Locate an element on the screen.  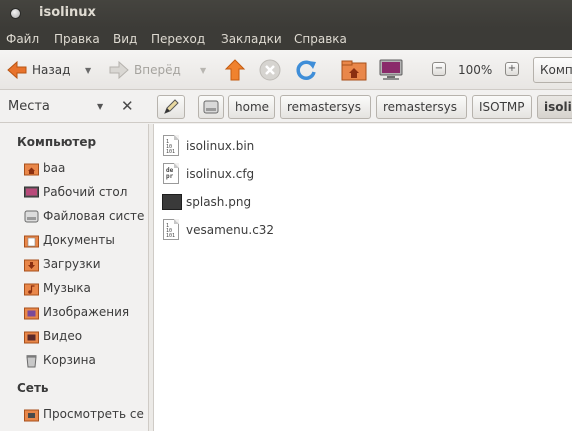
documents-folder-icon is located at coordinates (31, 241).